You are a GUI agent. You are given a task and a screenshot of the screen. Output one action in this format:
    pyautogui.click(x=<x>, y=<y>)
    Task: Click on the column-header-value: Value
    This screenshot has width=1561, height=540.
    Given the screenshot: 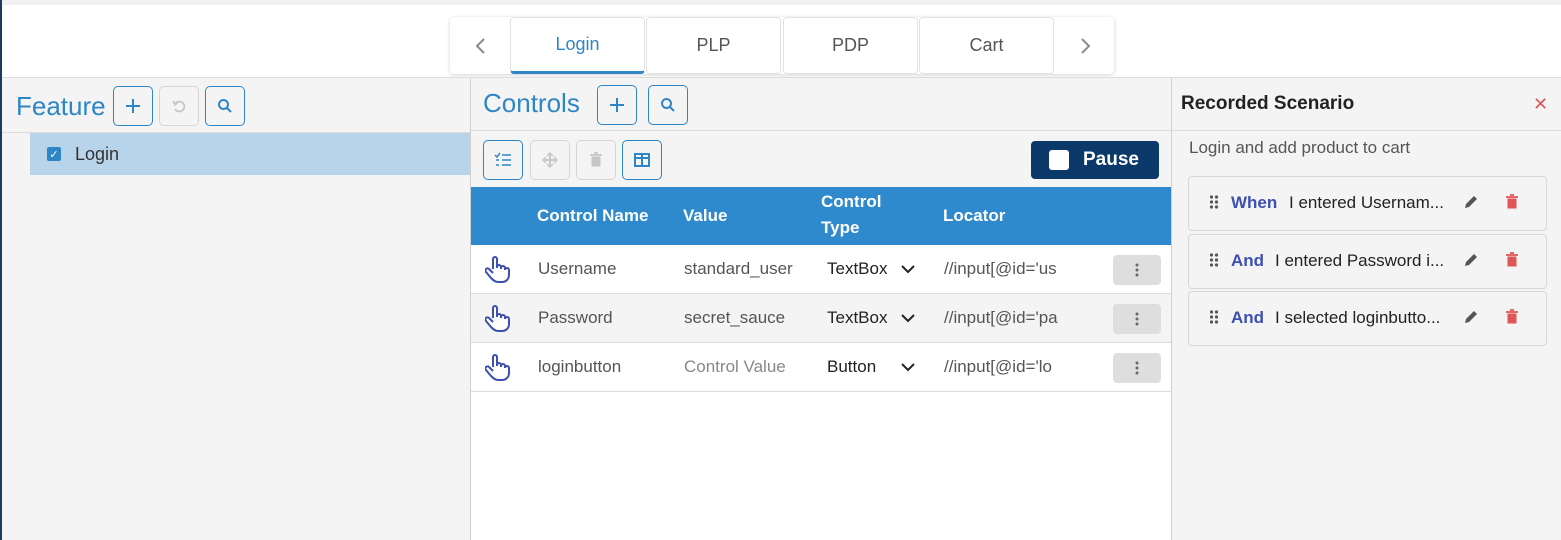 What is the action you would take?
    pyautogui.click(x=705, y=216)
    